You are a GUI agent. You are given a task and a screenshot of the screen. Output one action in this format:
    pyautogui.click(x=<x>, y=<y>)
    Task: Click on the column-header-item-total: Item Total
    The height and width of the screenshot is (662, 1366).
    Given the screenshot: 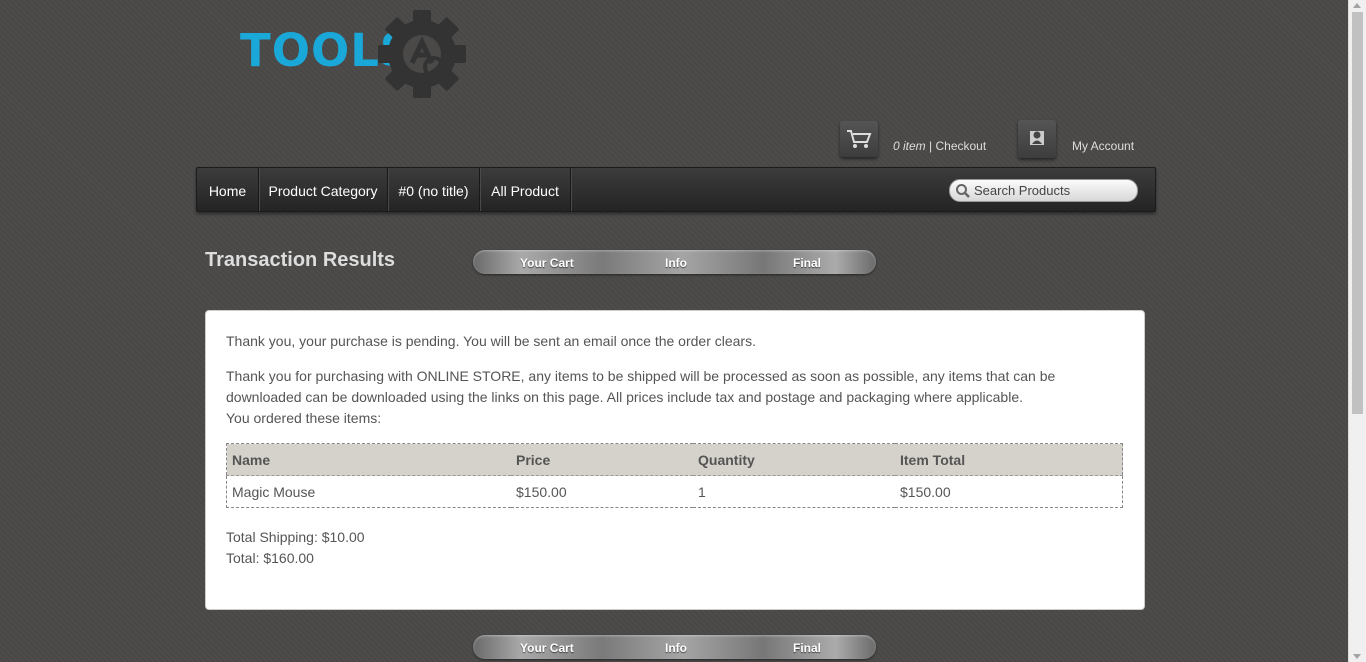 What is the action you would take?
    pyautogui.click(x=1009, y=459)
    